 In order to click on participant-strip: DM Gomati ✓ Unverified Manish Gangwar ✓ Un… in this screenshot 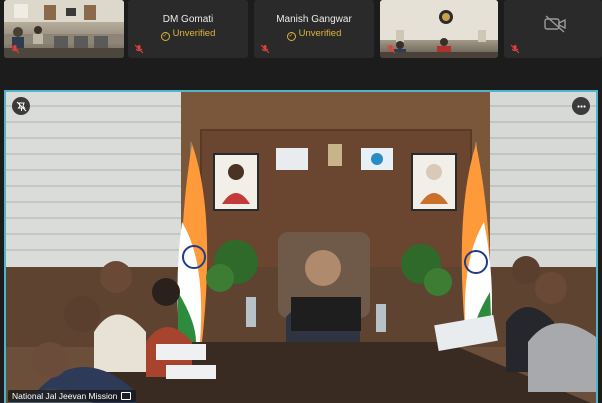, I will do `click(301, 29)`.